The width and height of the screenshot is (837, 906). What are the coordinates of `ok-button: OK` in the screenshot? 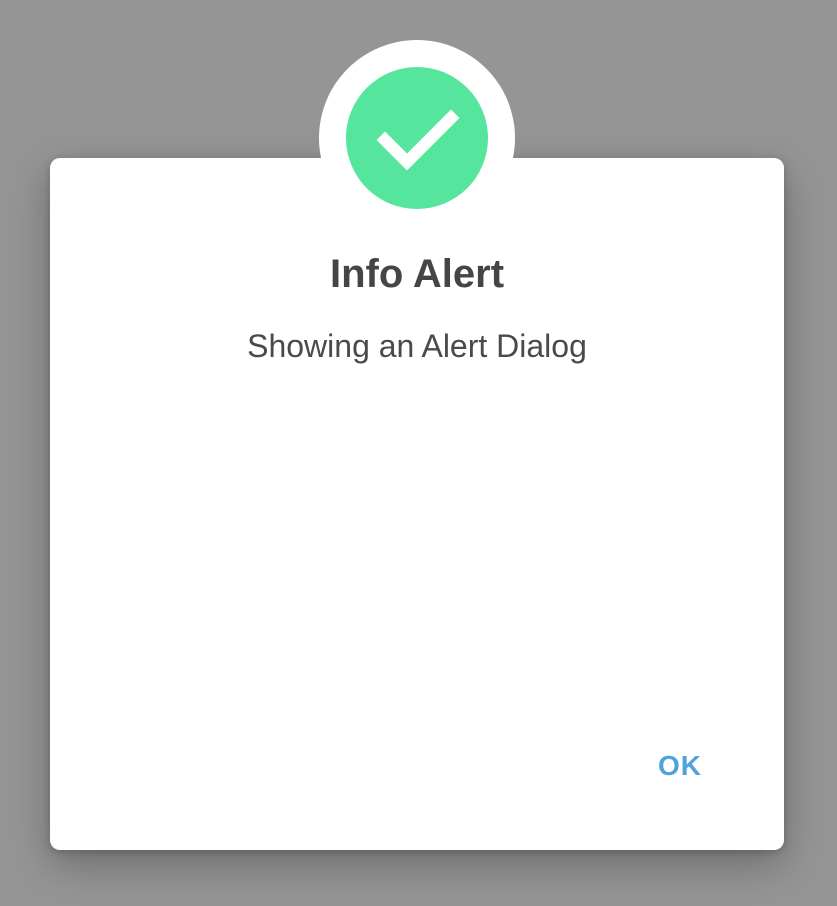 It's located at (680, 766).